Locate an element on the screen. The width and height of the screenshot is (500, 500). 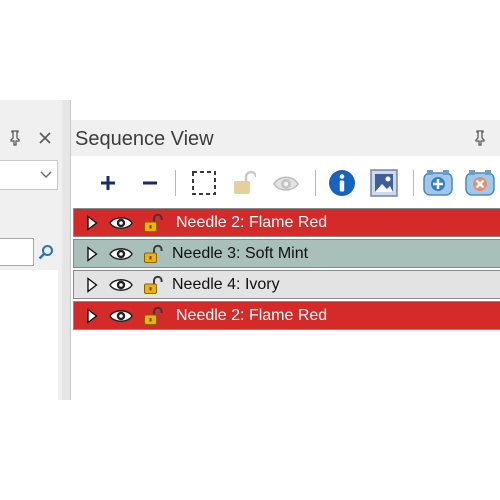
panel-title: Sequence View is located at coordinates (144, 139).